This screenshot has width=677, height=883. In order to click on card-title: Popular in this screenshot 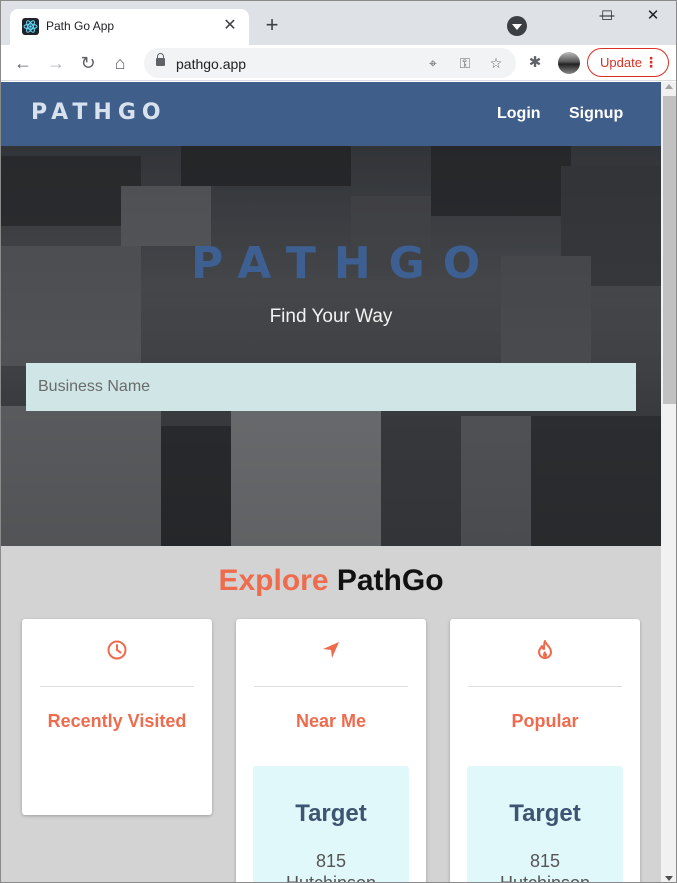, I will do `click(545, 721)`.